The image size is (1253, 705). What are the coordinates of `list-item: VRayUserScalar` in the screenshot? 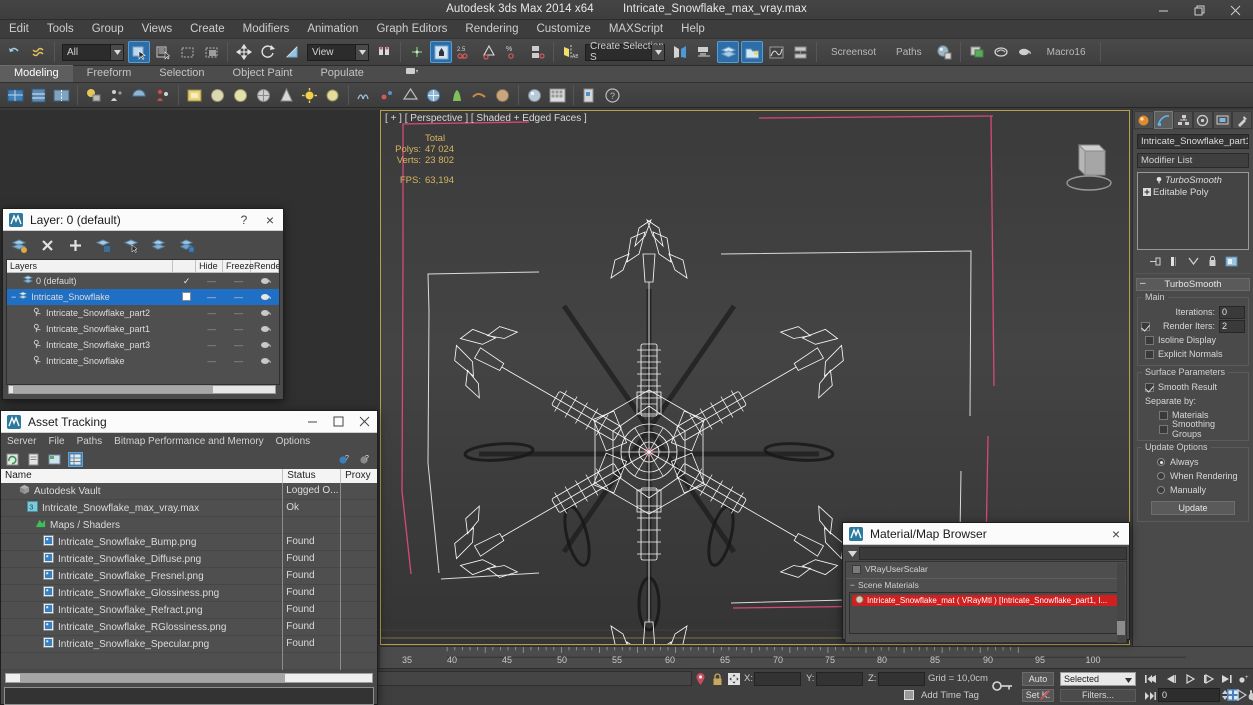 It's located at (986, 569).